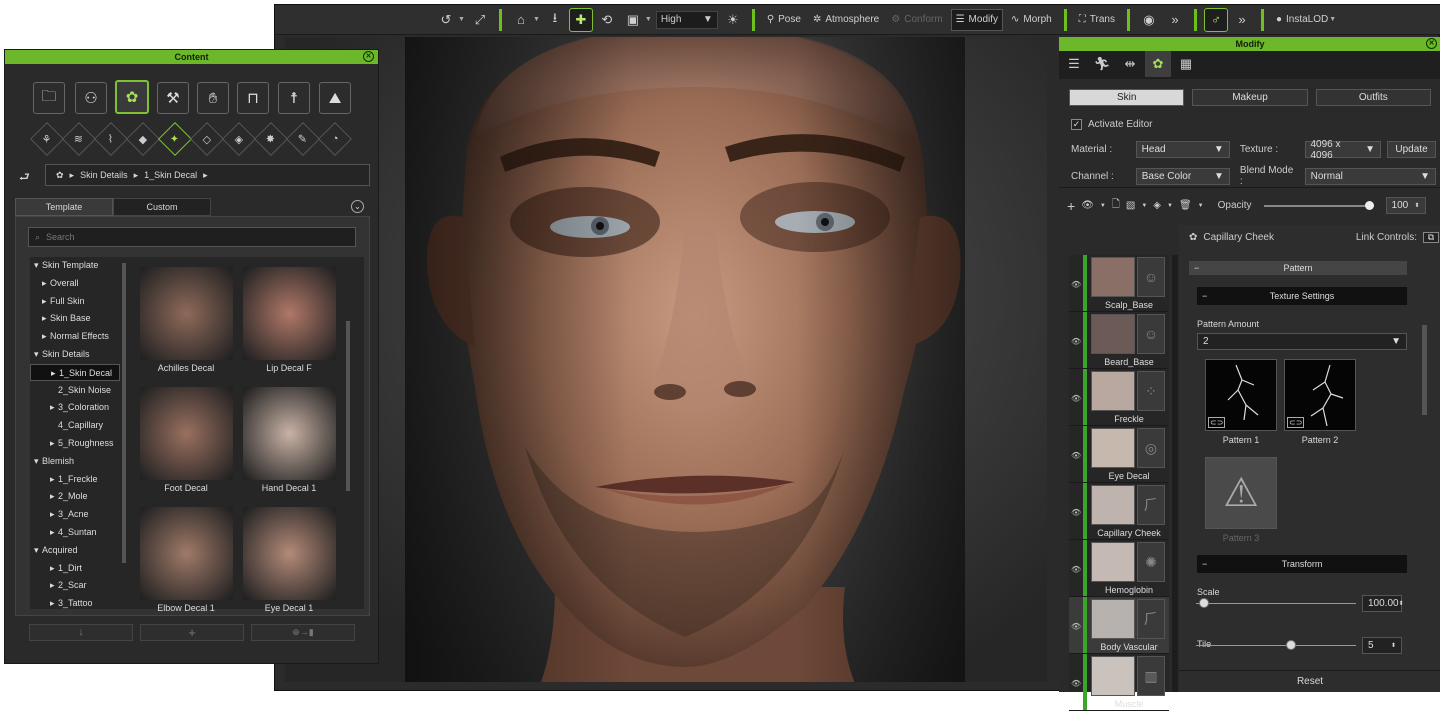  I want to click on character-icon: ♂, so click(1215, 19).